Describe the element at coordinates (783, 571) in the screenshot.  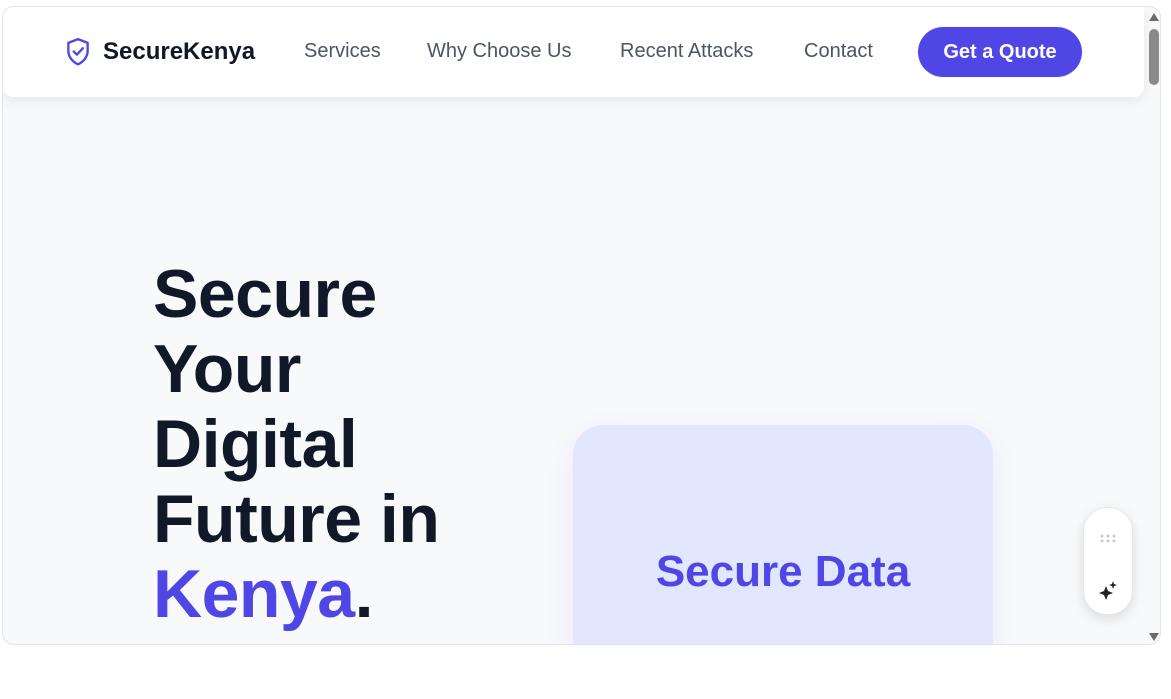
I see `card-label: Secure Data` at that location.